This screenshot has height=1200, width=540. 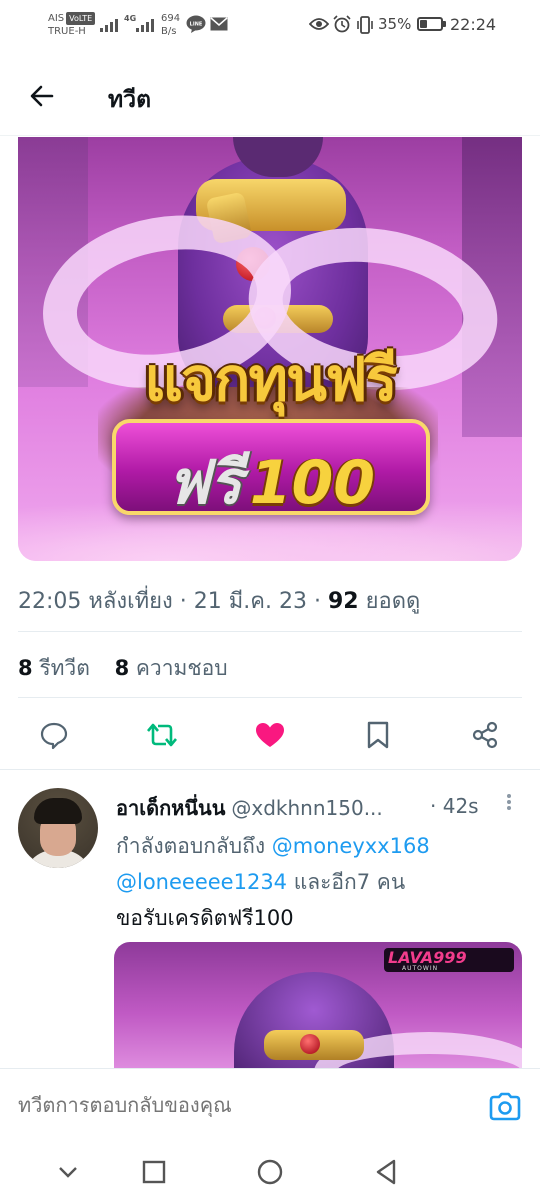 I want to click on more-options-icon, so click(x=509, y=804).